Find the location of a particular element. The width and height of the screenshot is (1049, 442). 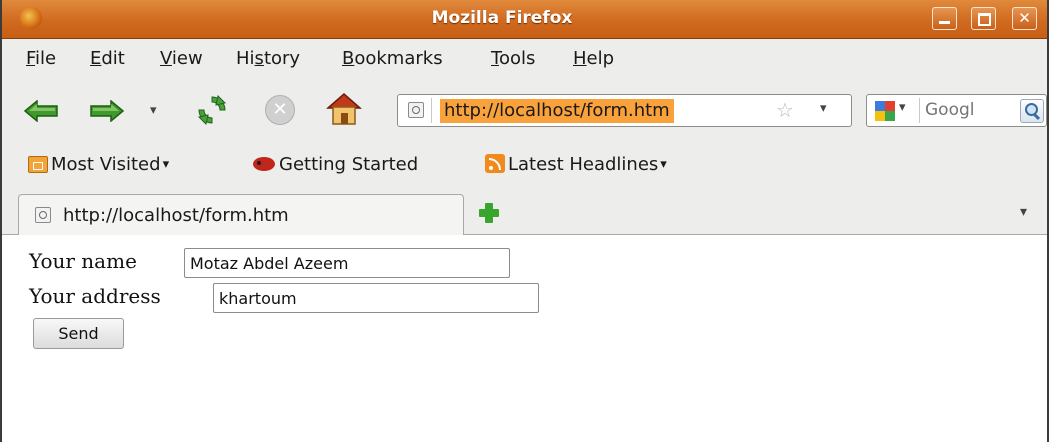

search-bar: ▾ is located at coordinates (956, 110).